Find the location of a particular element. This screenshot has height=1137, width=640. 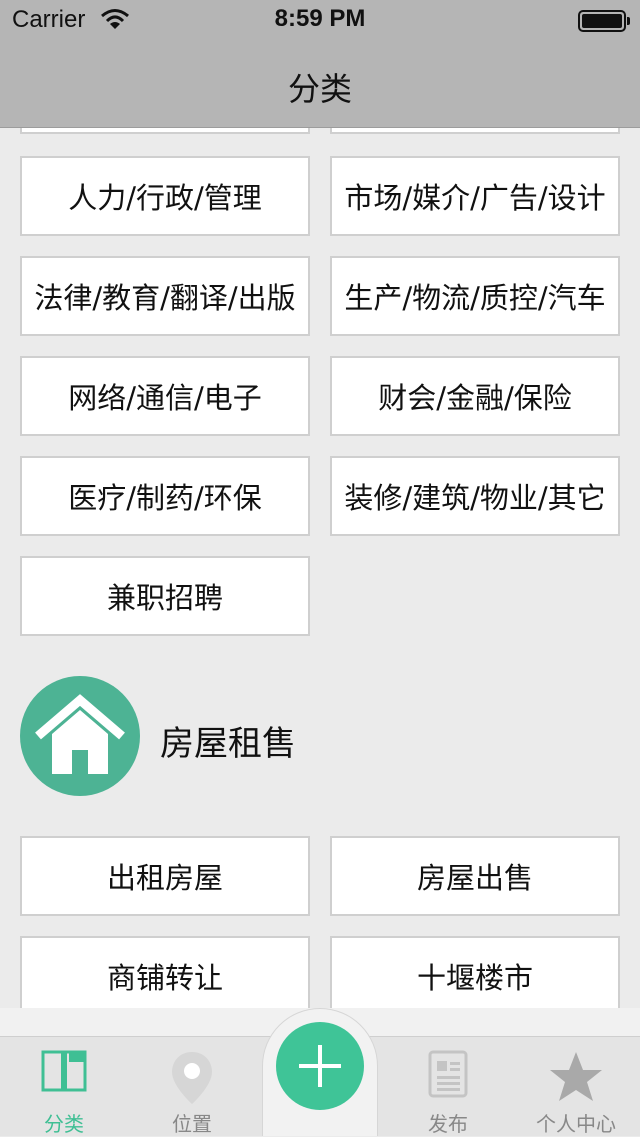

status-bar: Carrier 8:59 PM is located at coordinates (320, 20).